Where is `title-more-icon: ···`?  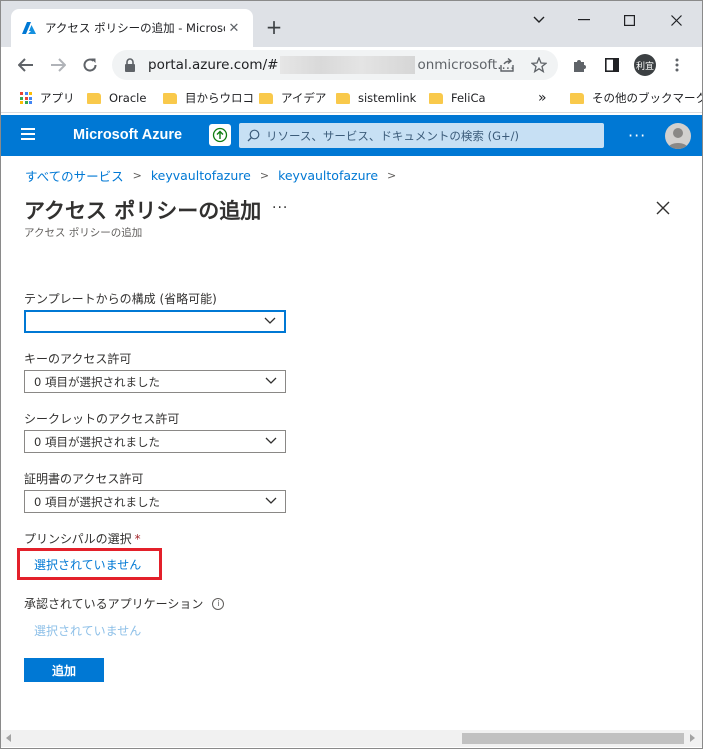
title-more-icon: ··· is located at coordinates (280, 208).